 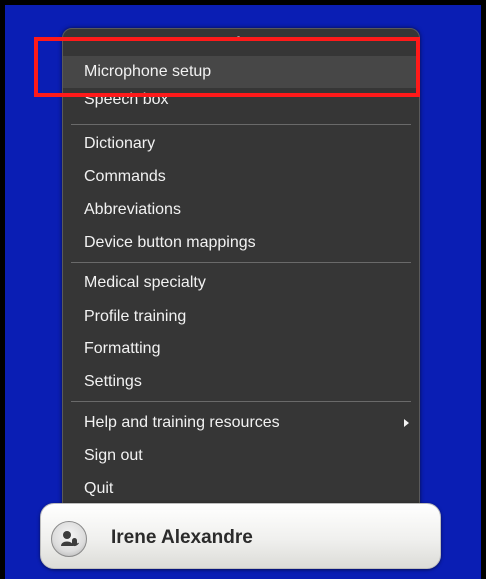 What do you see at coordinates (182, 537) in the screenshot?
I see `user-name: Irene Alexandre` at bounding box center [182, 537].